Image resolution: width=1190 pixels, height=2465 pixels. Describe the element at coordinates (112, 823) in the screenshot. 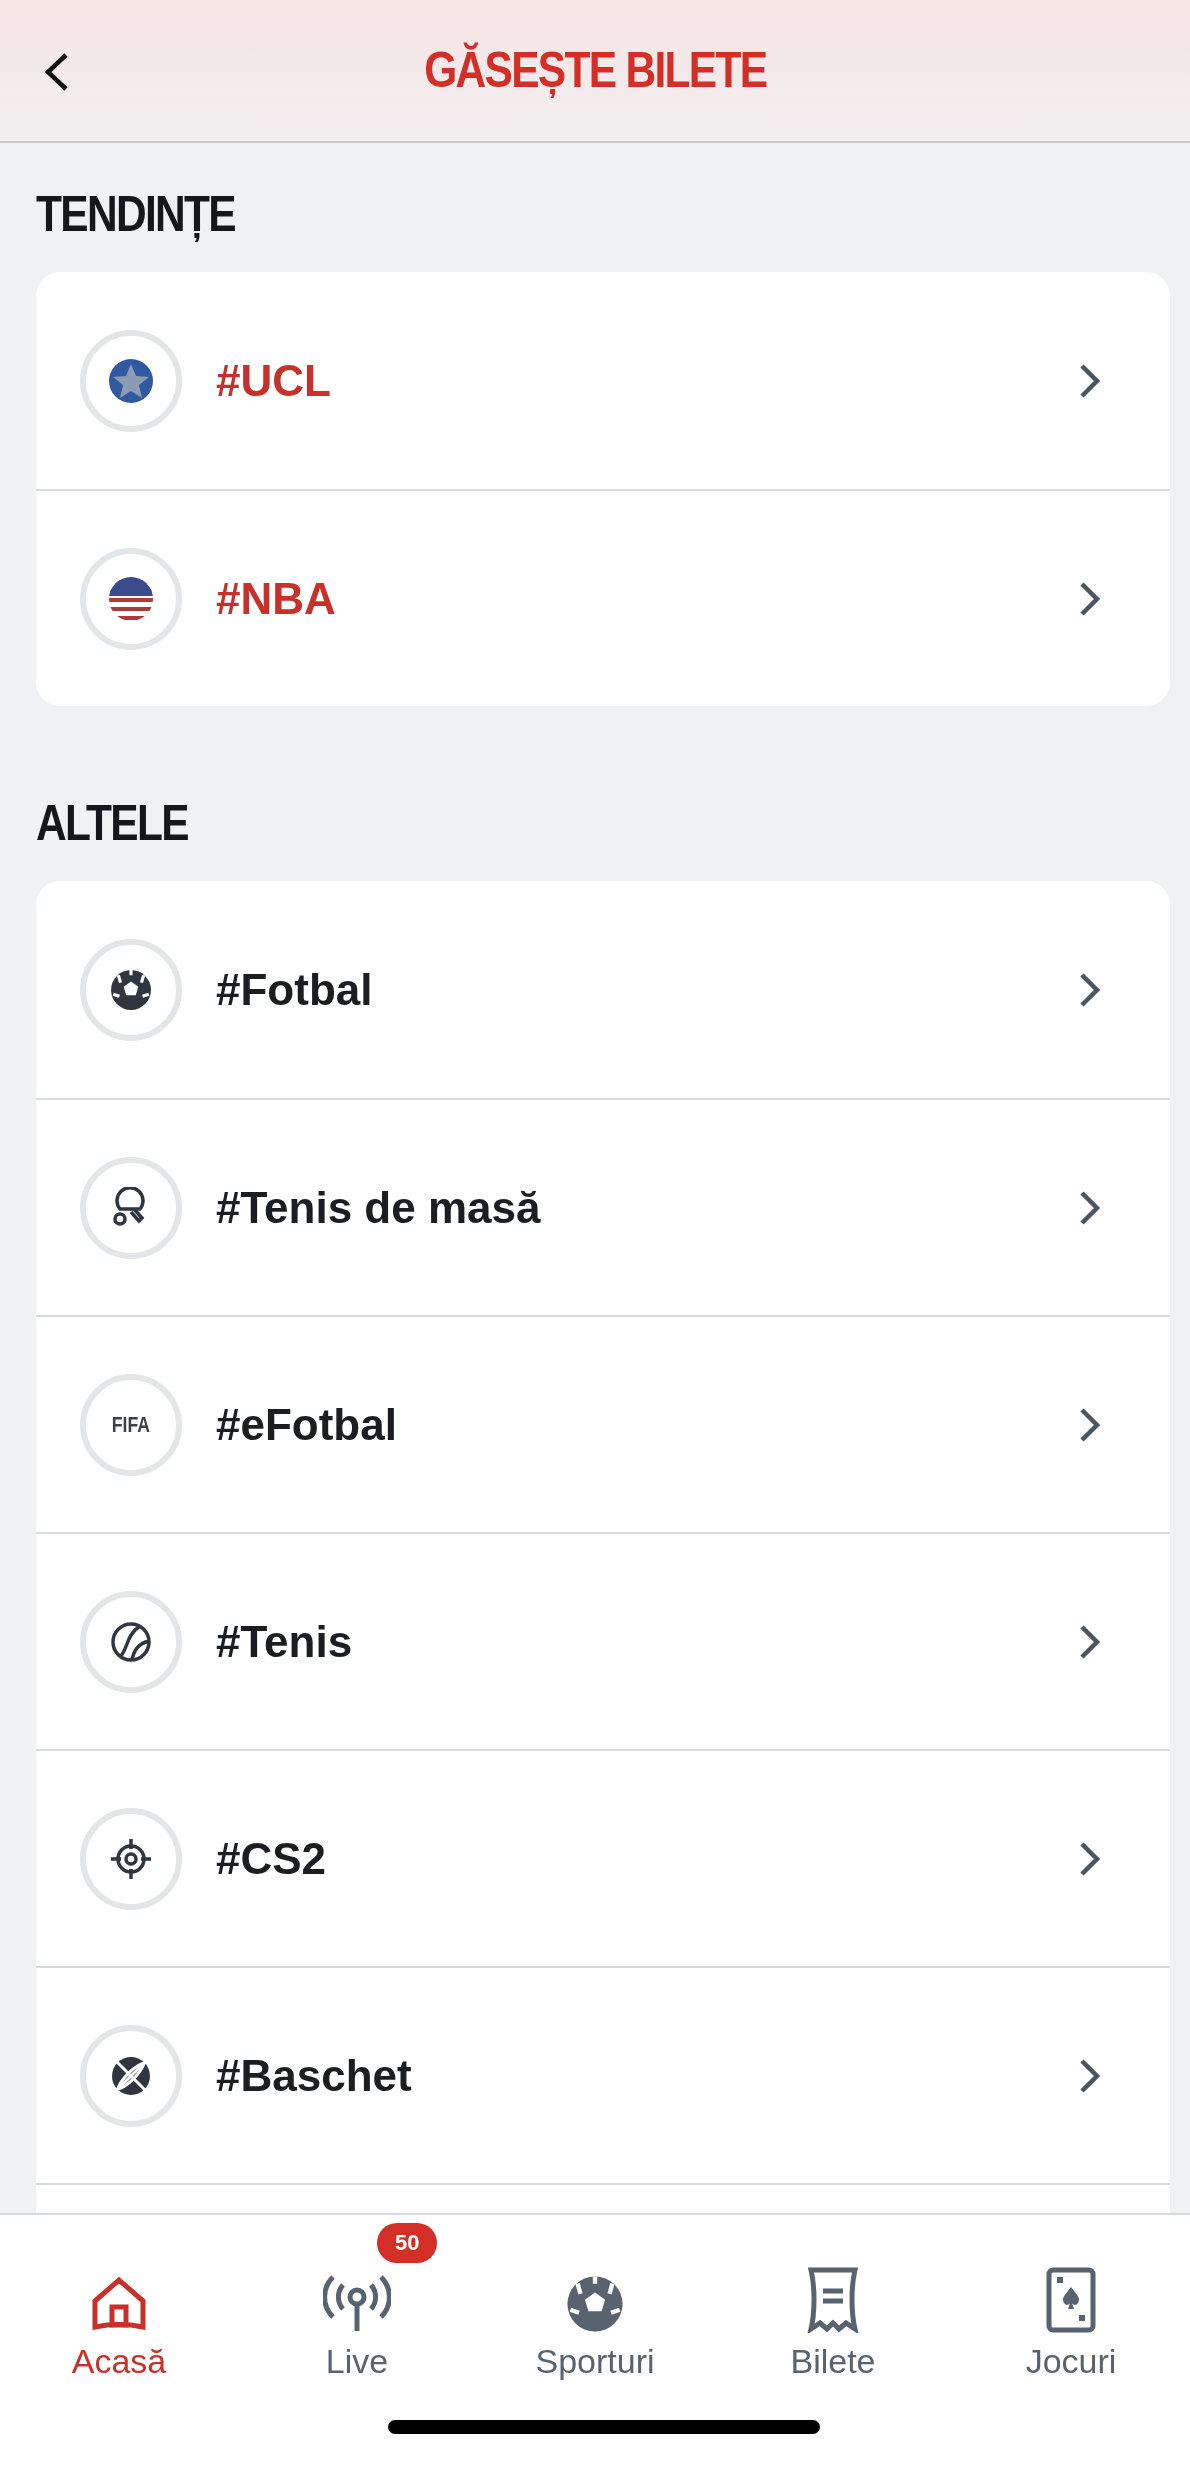

I see `section-title: ALTELE` at that location.